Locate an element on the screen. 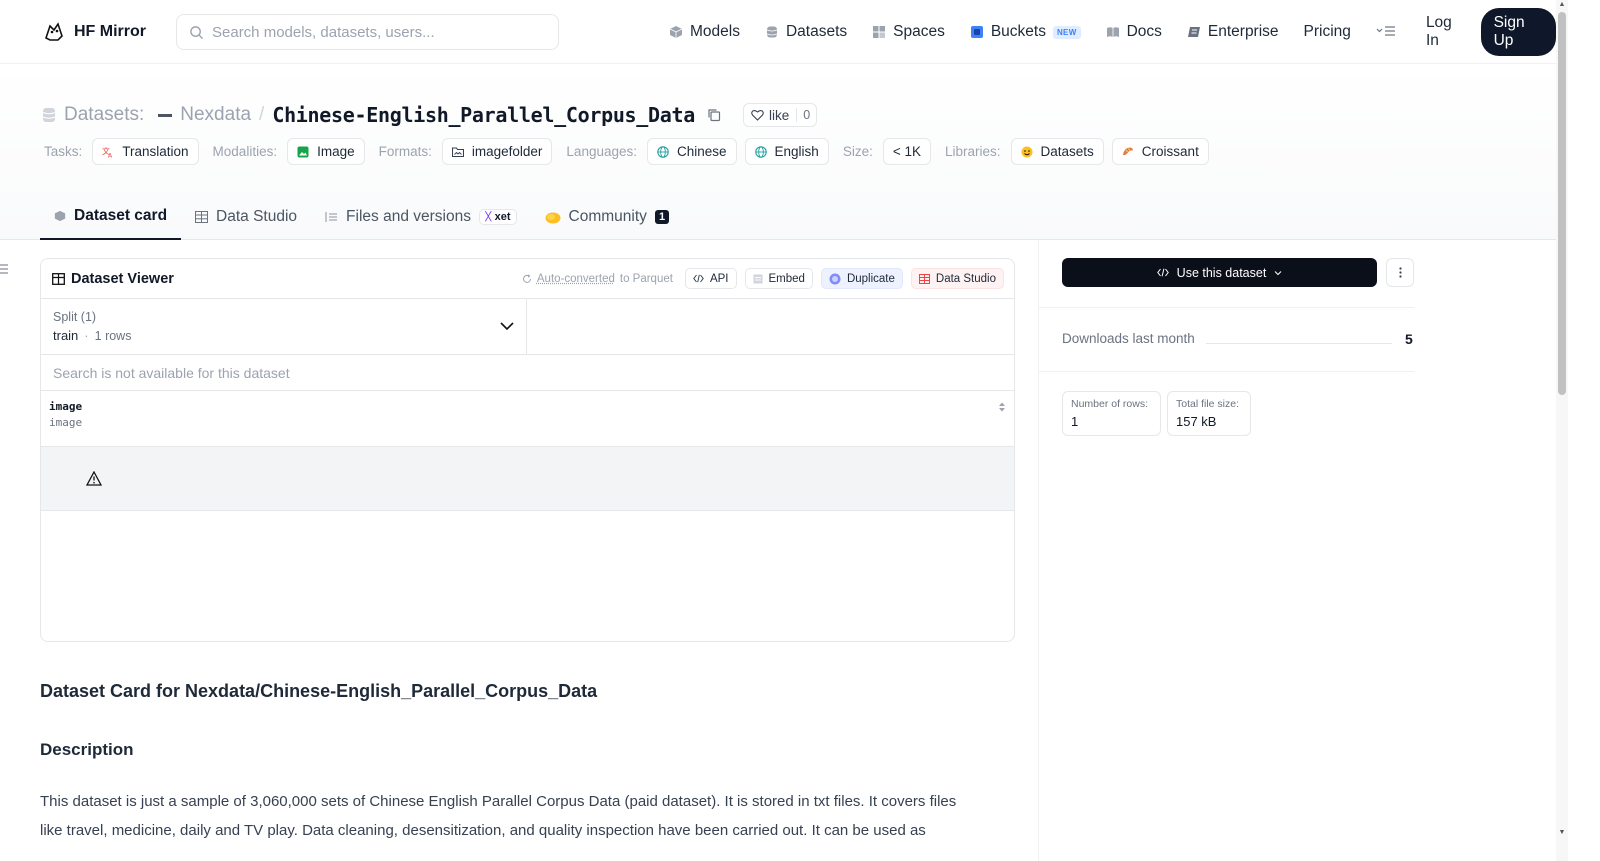 Image resolution: width=1600 pixels, height=861 pixels. tab-community: Community 1 is located at coordinates (607, 217).